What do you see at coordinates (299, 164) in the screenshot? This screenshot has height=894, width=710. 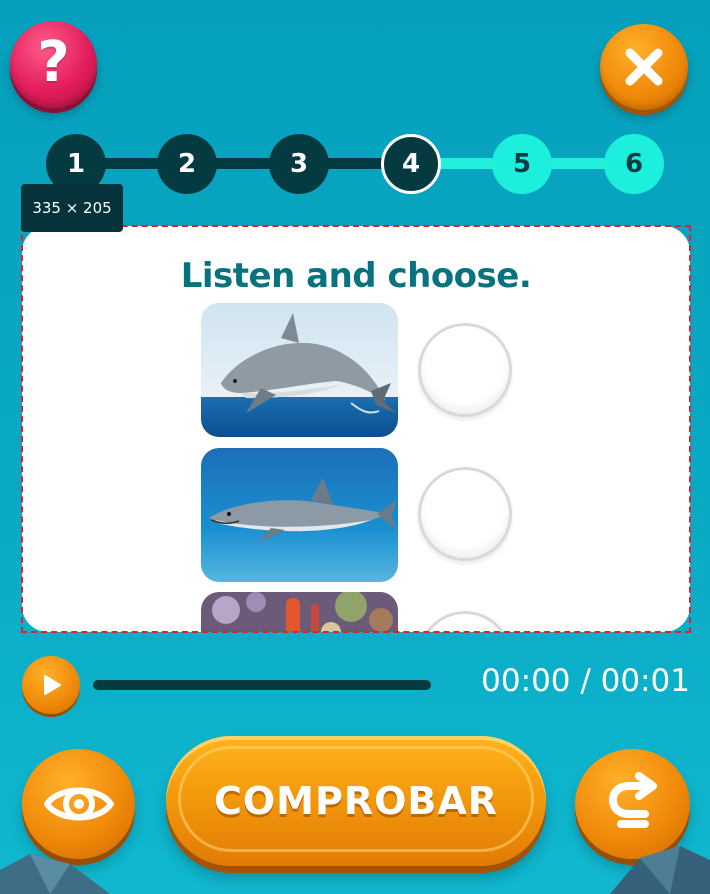 I see `step-3: 3` at bounding box center [299, 164].